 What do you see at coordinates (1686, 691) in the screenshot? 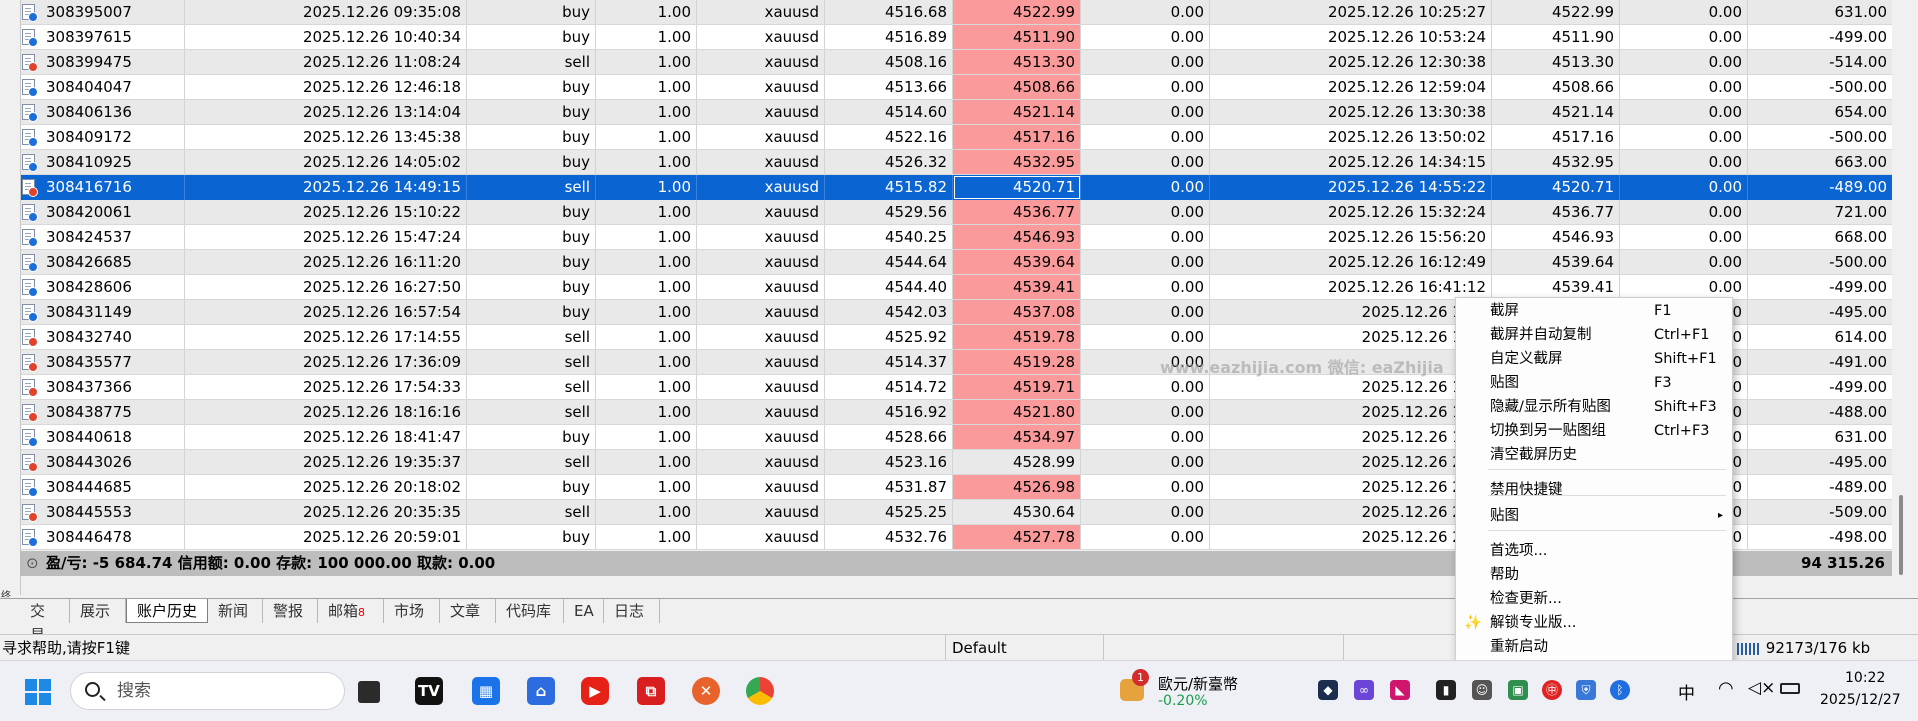
I see `ime-indicator: 中` at bounding box center [1686, 691].